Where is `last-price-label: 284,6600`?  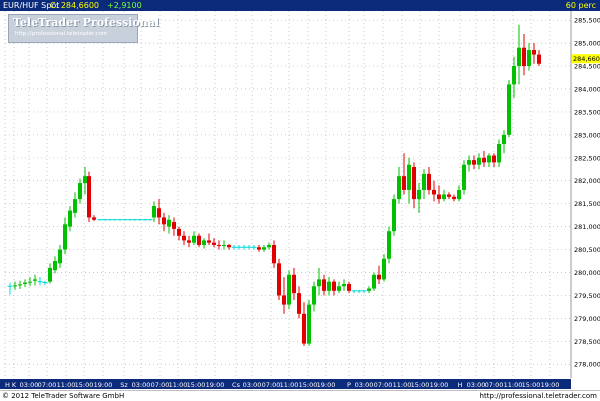 last-price-label: 284,6600 is located at coordinates (586, 59).